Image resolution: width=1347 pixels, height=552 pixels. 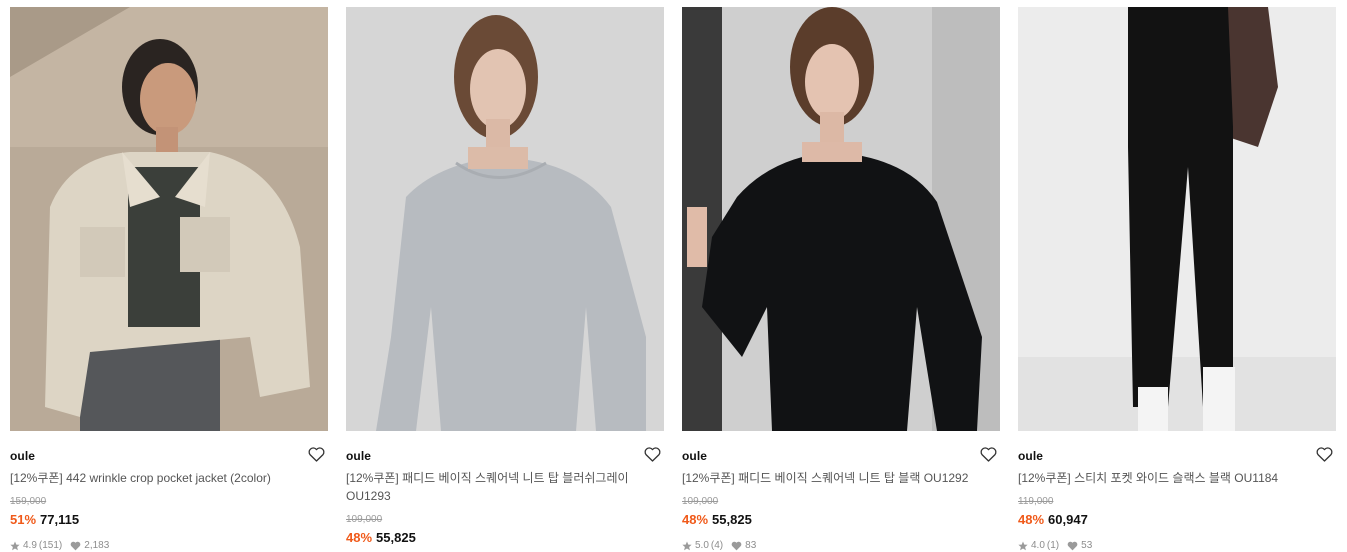 I want to click on original-price: 159,000, so click(x=28, y=501).